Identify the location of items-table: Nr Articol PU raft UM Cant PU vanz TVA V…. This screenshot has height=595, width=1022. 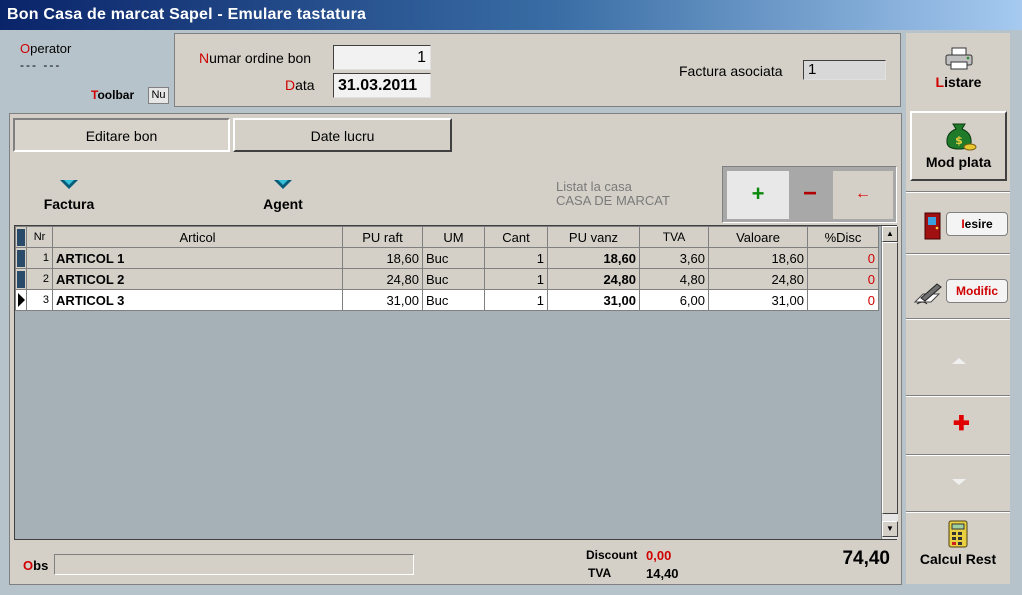
(447, 268).